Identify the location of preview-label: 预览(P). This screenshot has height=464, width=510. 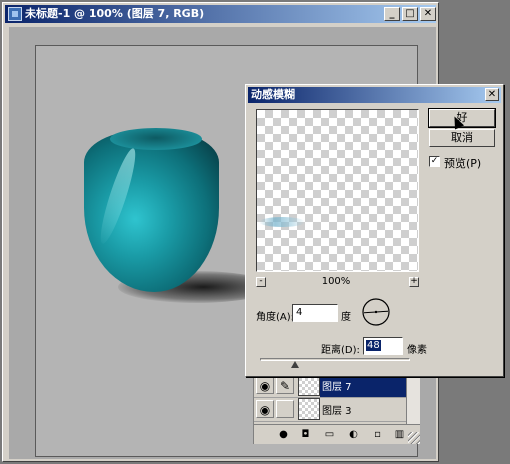
(463, 163).